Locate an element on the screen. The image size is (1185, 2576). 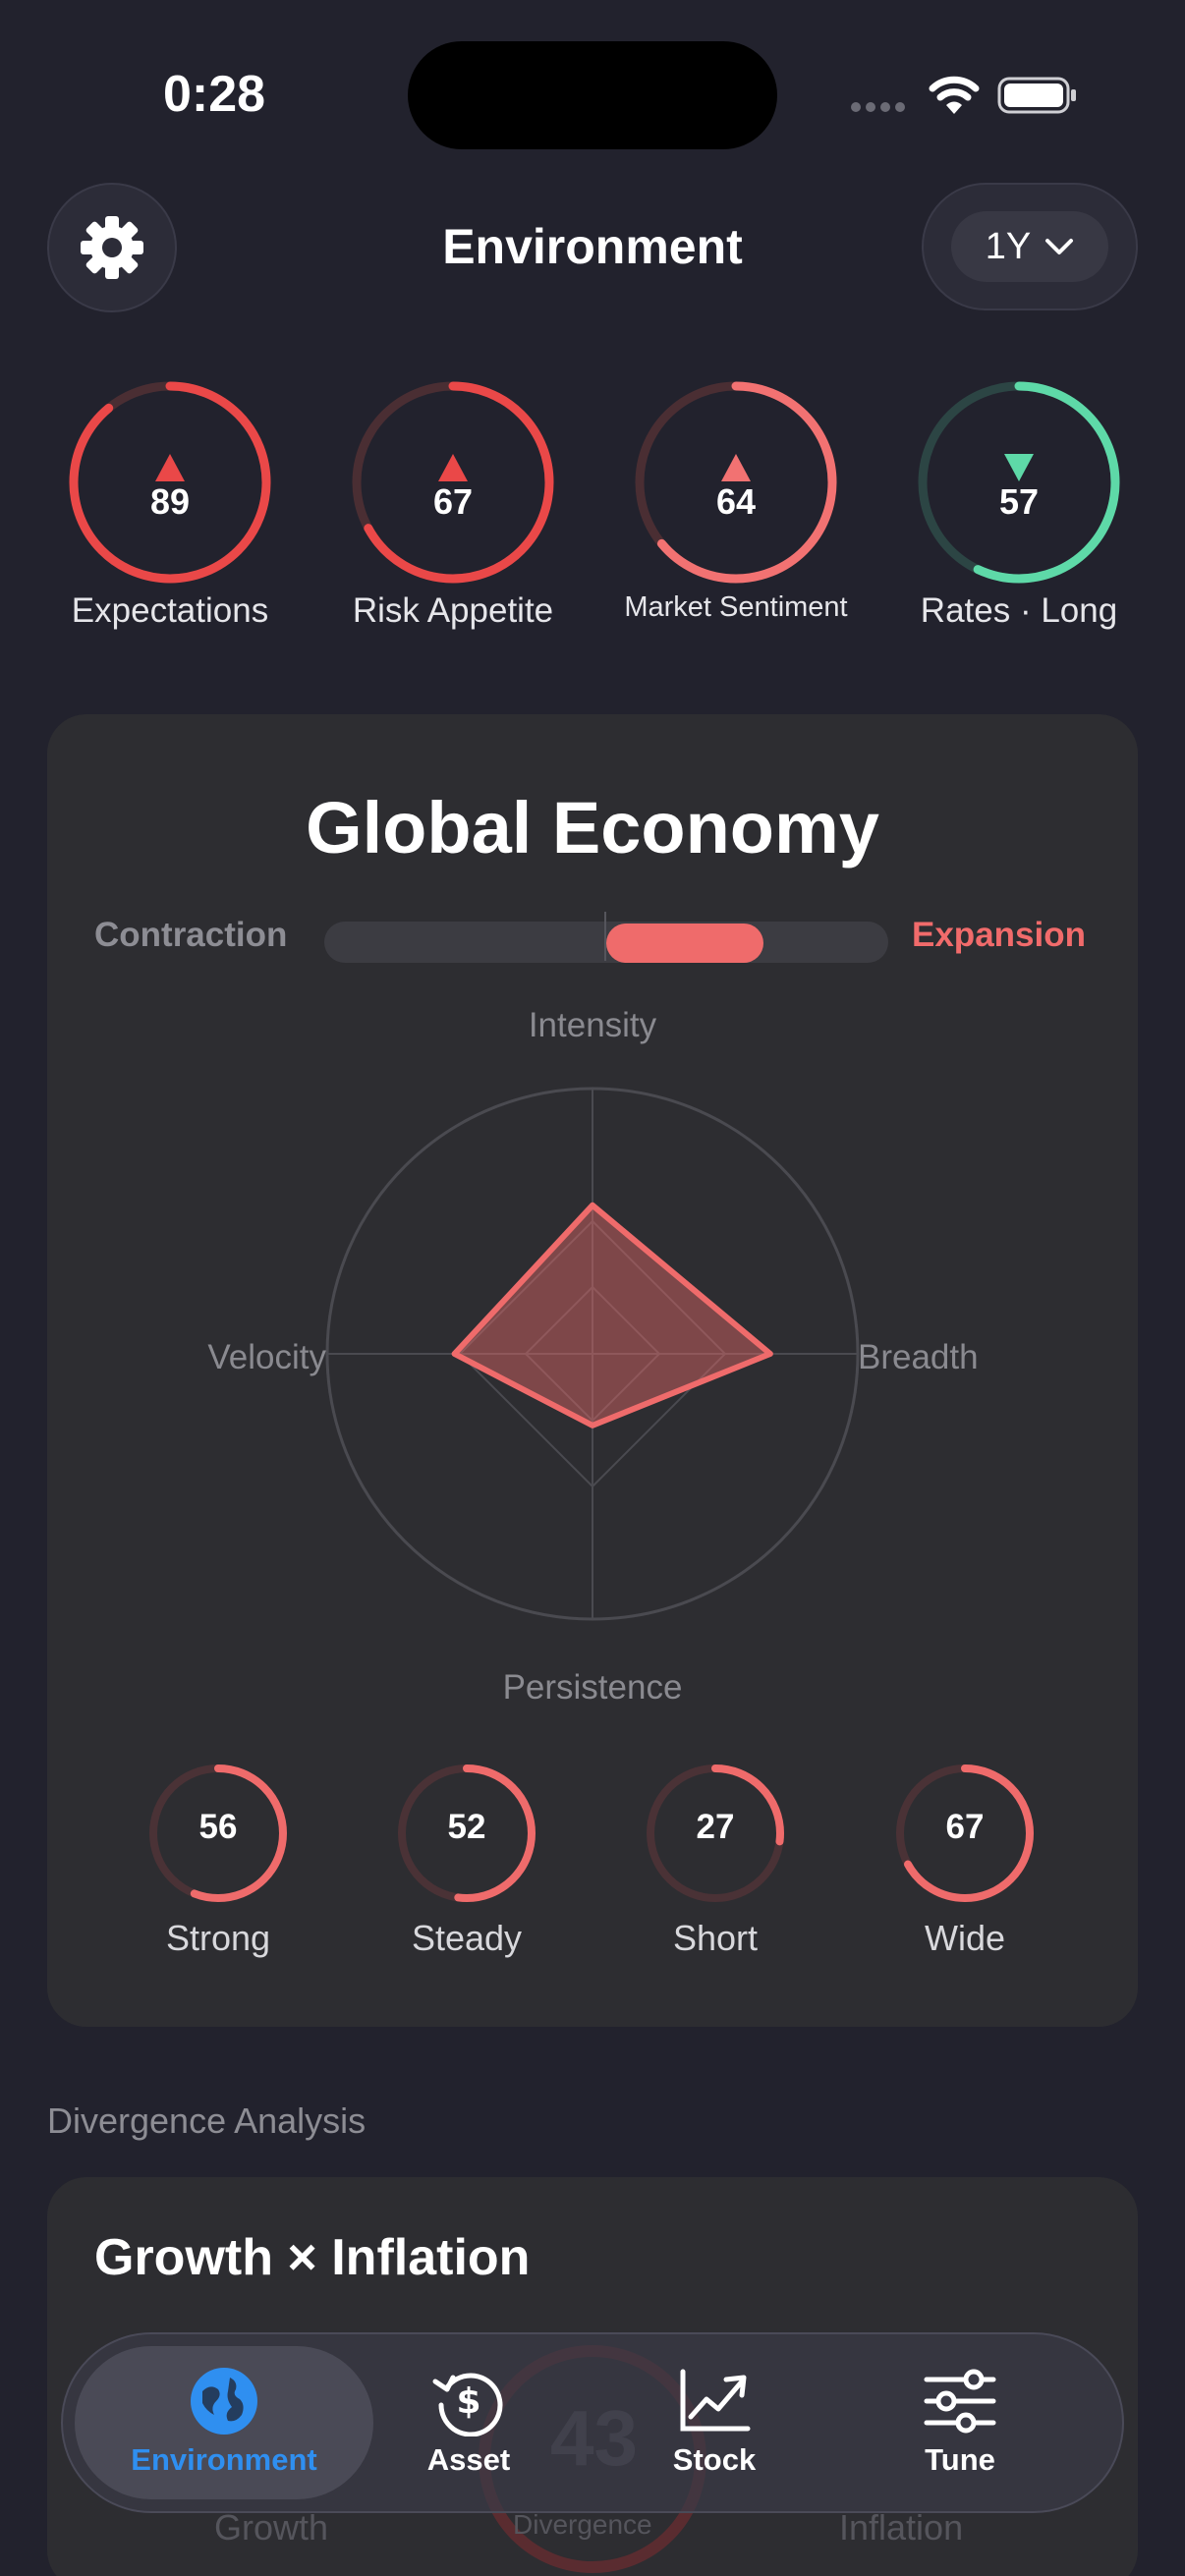
chevron-down-icon is located at coordinates (1060, 246).